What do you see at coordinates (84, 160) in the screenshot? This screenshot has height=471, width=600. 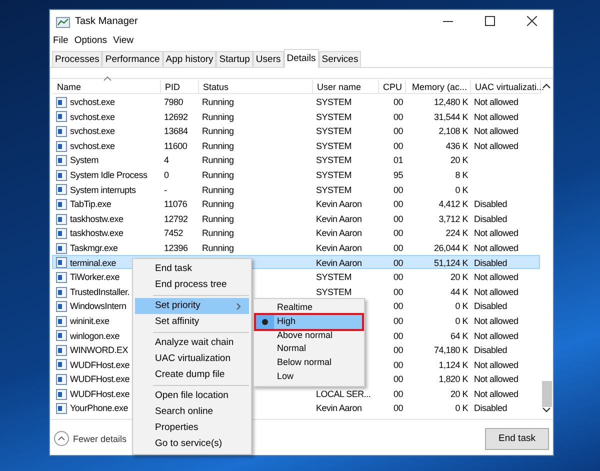 I see `process-name: System` at bounding box center [84, 160].